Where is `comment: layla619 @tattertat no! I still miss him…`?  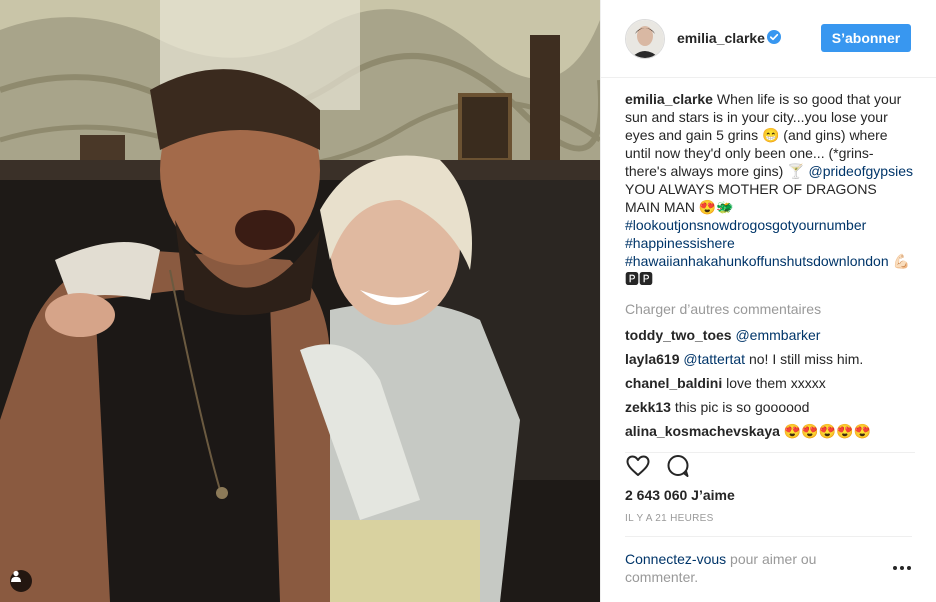 comment: layla619 @tattertat no! I still miss him… is located at coordinates (770, 359).